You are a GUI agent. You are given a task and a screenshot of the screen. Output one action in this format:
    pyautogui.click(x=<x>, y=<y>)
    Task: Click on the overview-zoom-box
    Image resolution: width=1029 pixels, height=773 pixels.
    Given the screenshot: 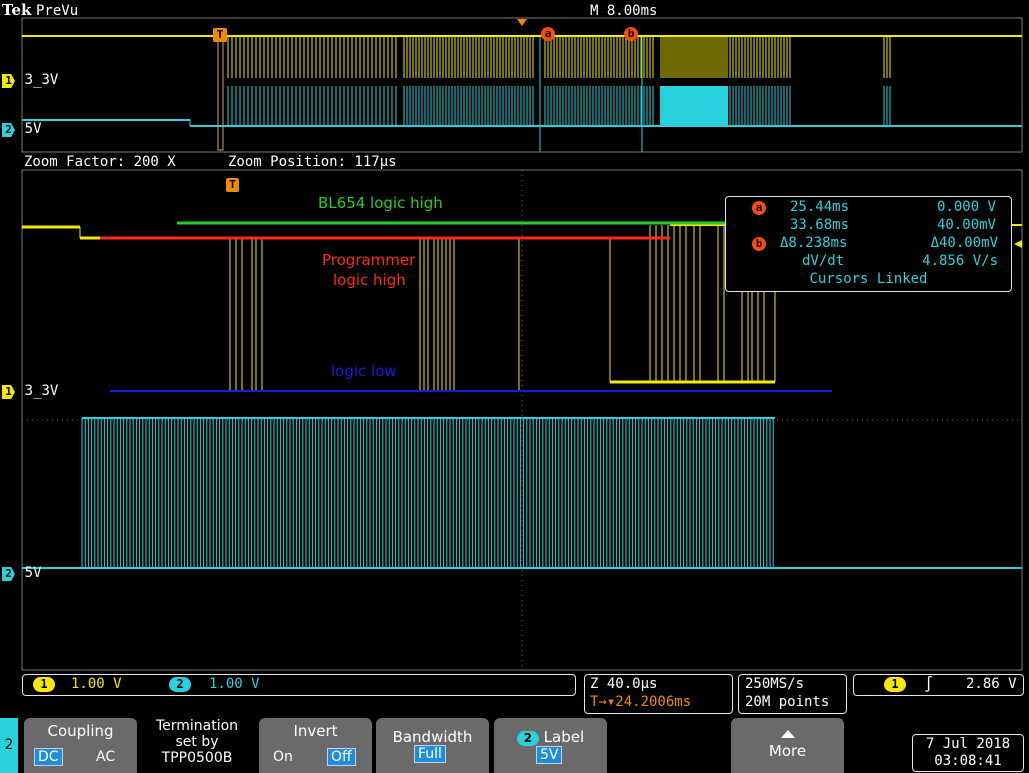 What is the action you would take?
    pyautogui.click(x=220, y=93)
    